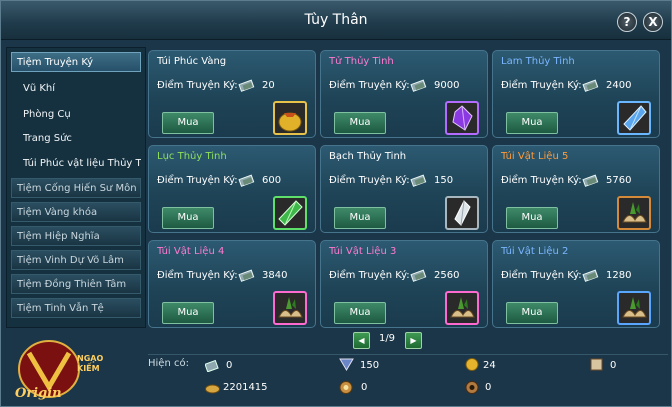 This screenshot has width=672, height=407. Describe the element at coordinates (192, 61) in the screenshot. I see `item-name: Túi Phúc Vàng` at that location.